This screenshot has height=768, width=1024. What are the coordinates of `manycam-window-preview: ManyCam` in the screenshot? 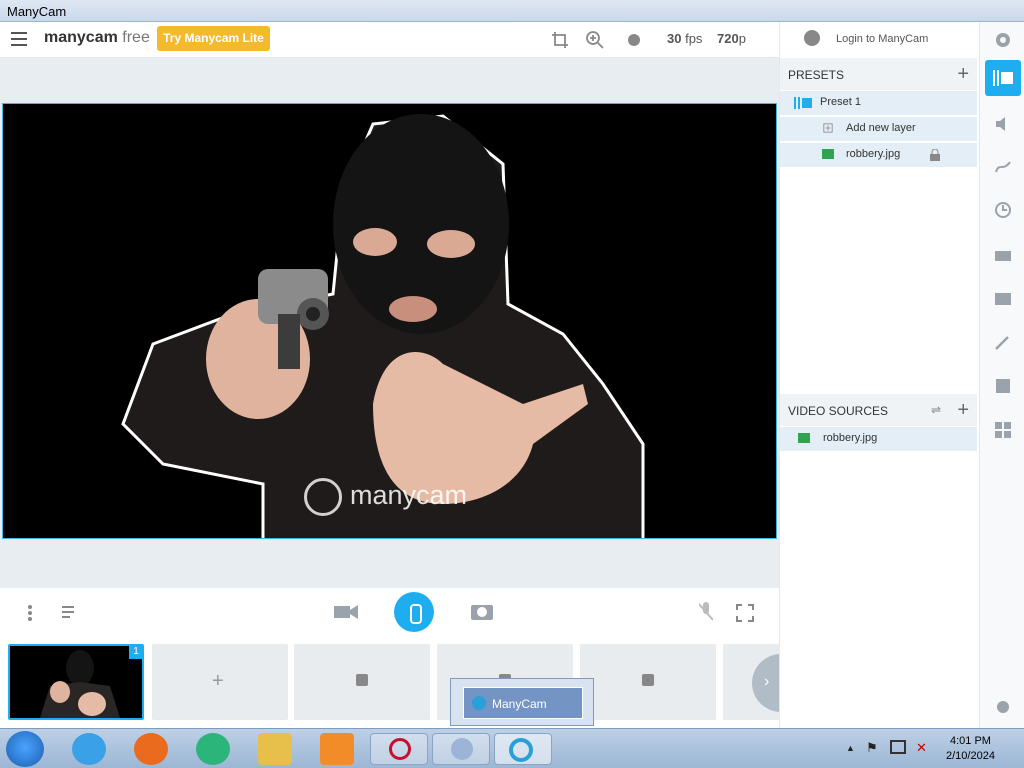 It's located at (523, 703).